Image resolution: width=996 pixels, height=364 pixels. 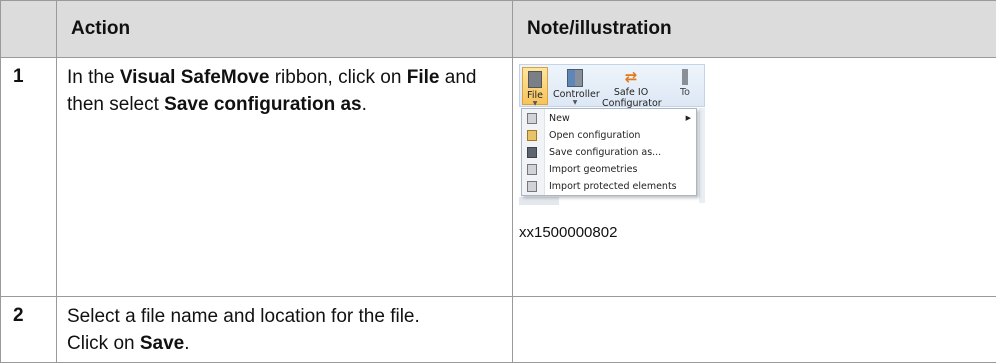 I want to click on save-term: Save, so click(x=162, y=343).